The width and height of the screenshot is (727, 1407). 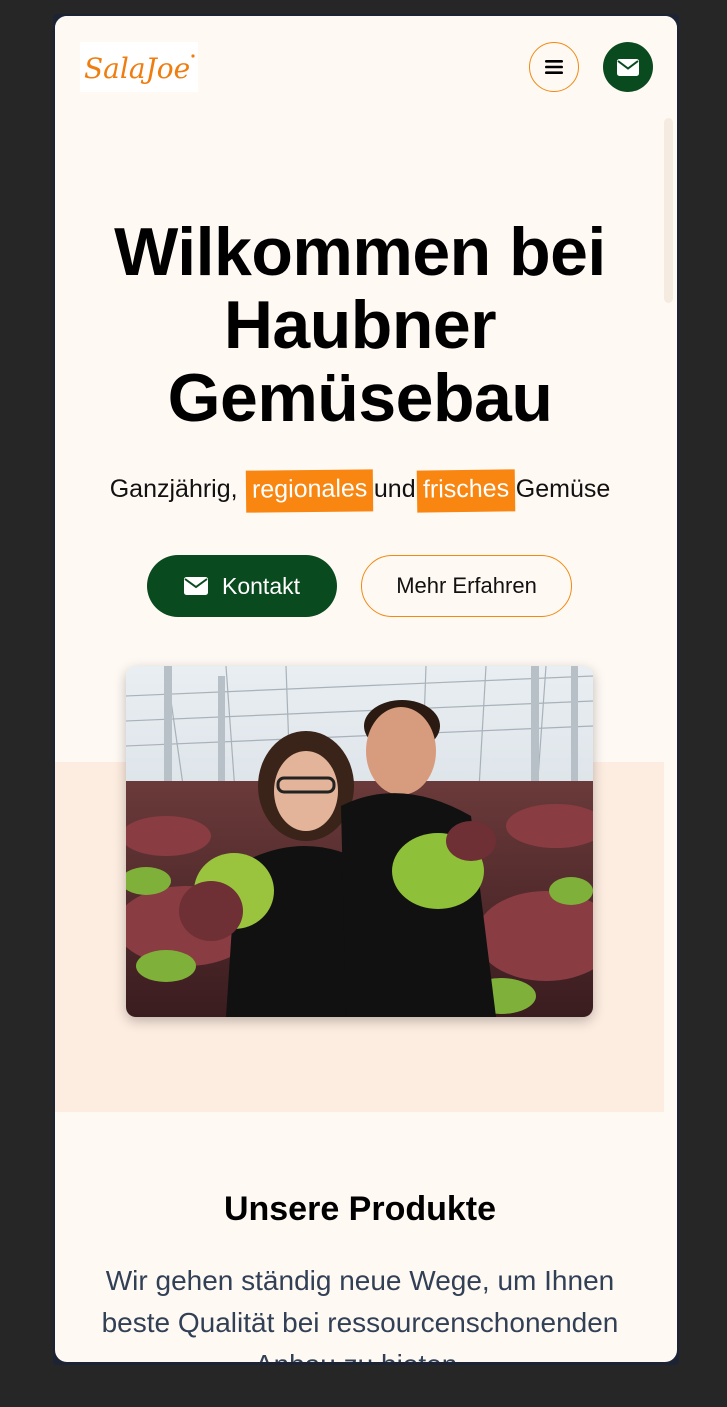 I want to click on logo-lettering: SalaJoe, so click(x=137, y=68).